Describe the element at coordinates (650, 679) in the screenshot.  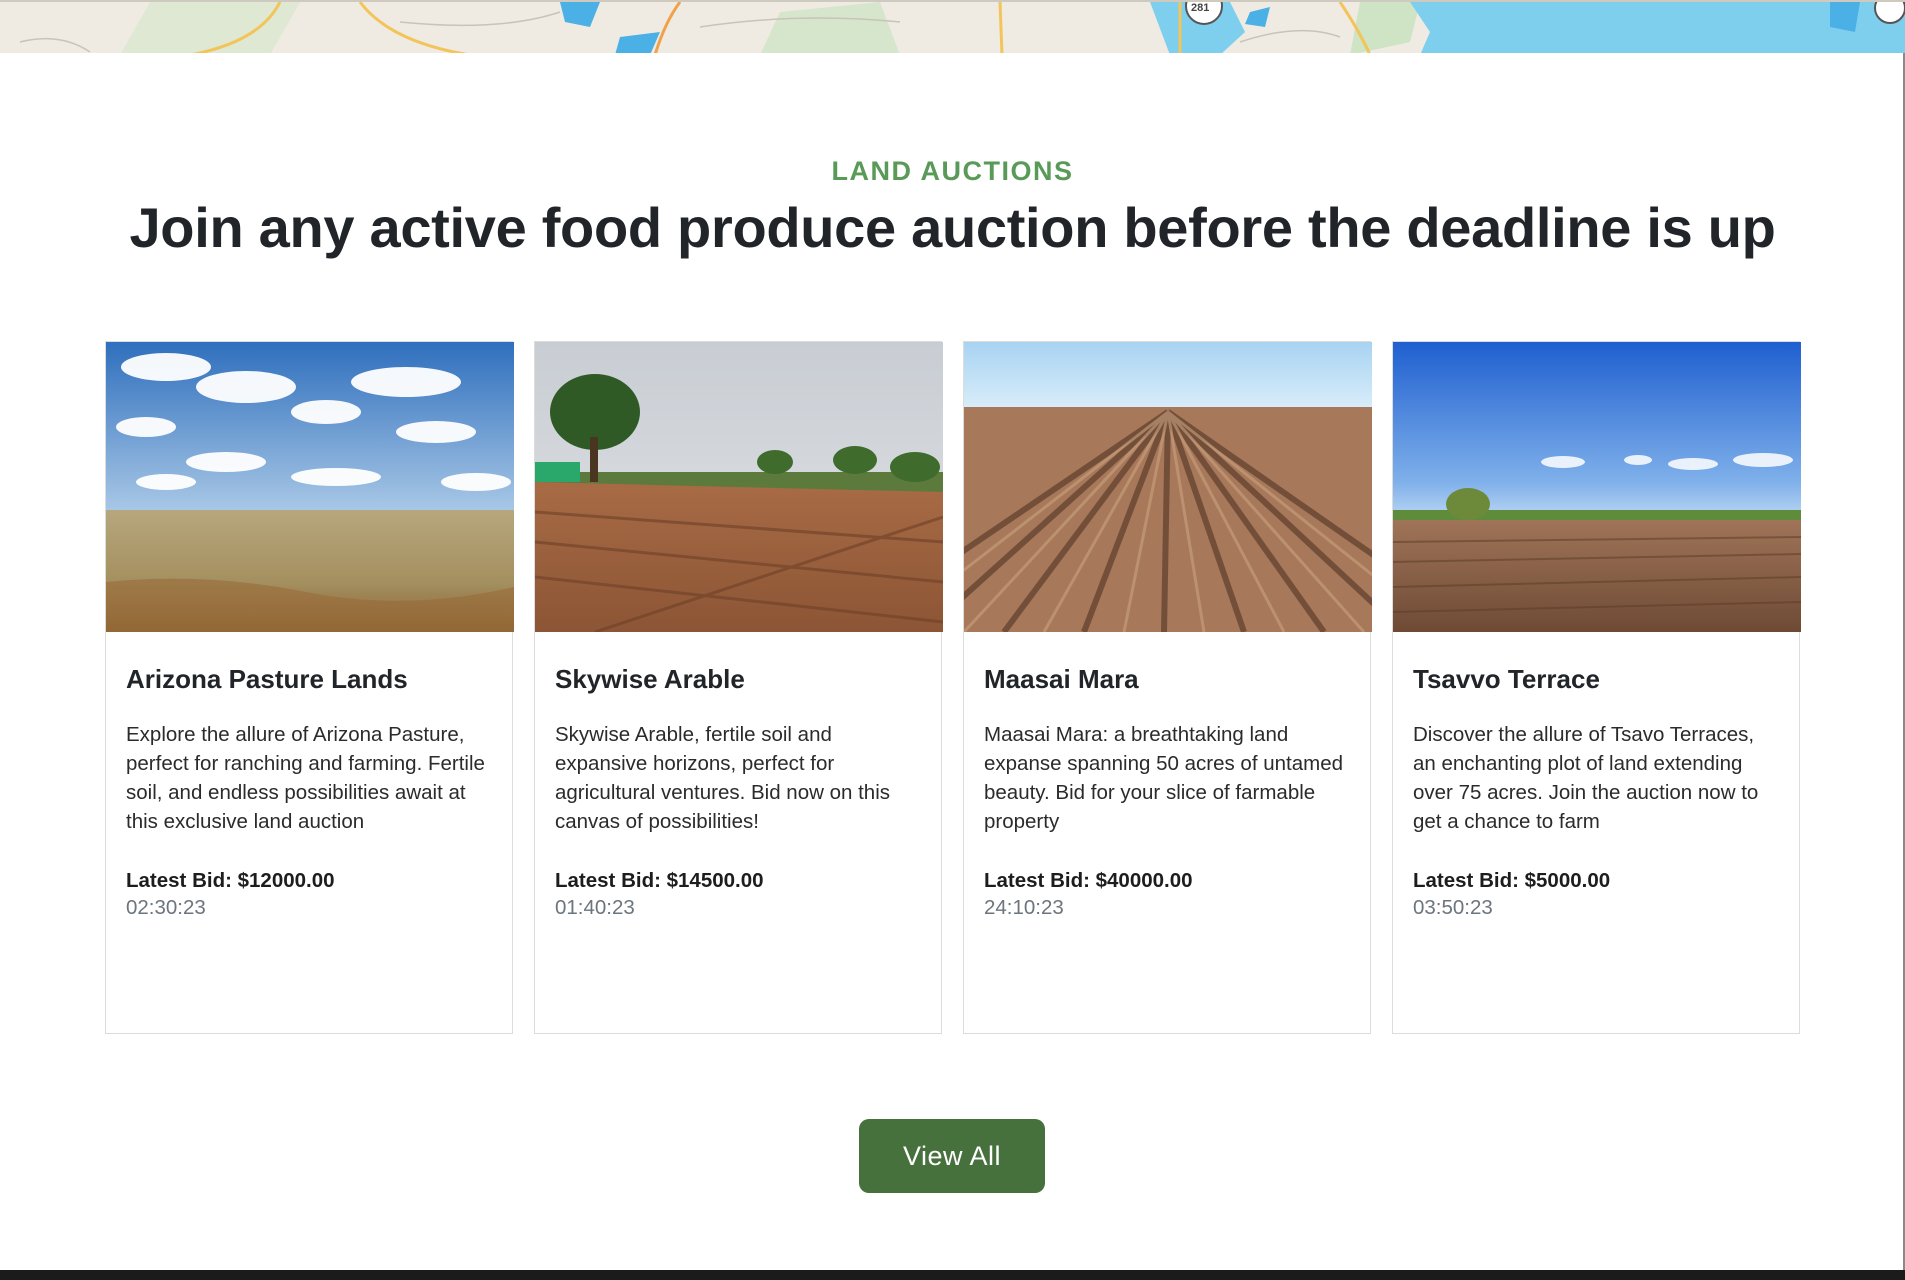
I see `card-title: Skywise Arable` at that location.